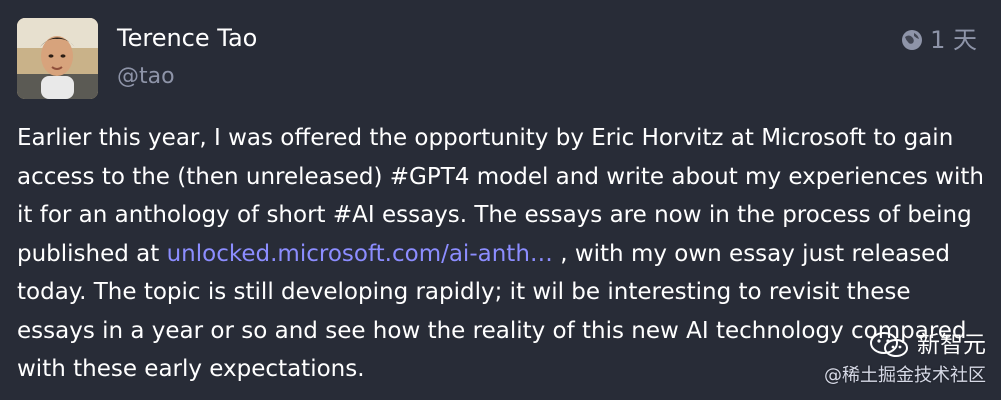 The width and height of the screenshot is (1001, 400). Describe the element at coordinates (146, 77) in the screenshot. I see `username: @tao` at that location.